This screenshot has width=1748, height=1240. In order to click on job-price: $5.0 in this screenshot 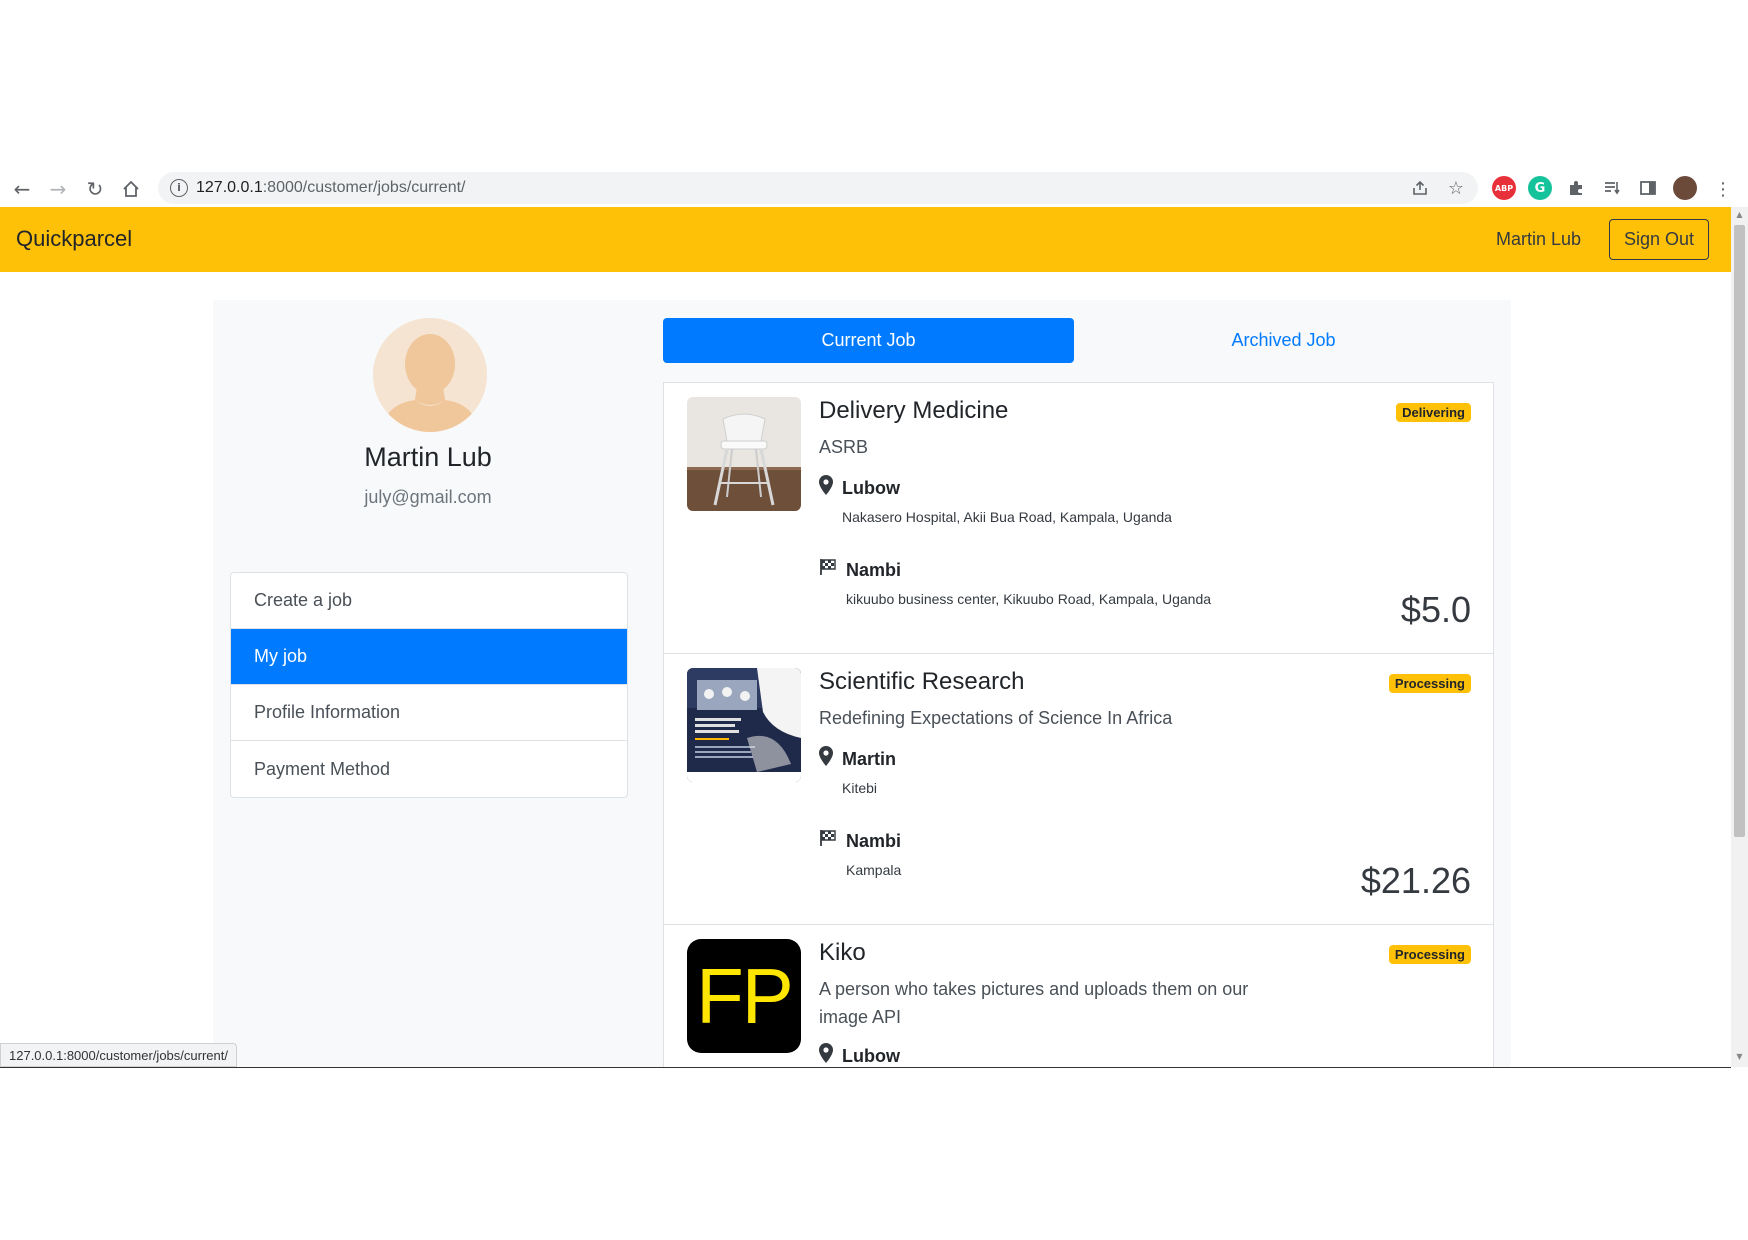, I will do `click(1435, 609)`.